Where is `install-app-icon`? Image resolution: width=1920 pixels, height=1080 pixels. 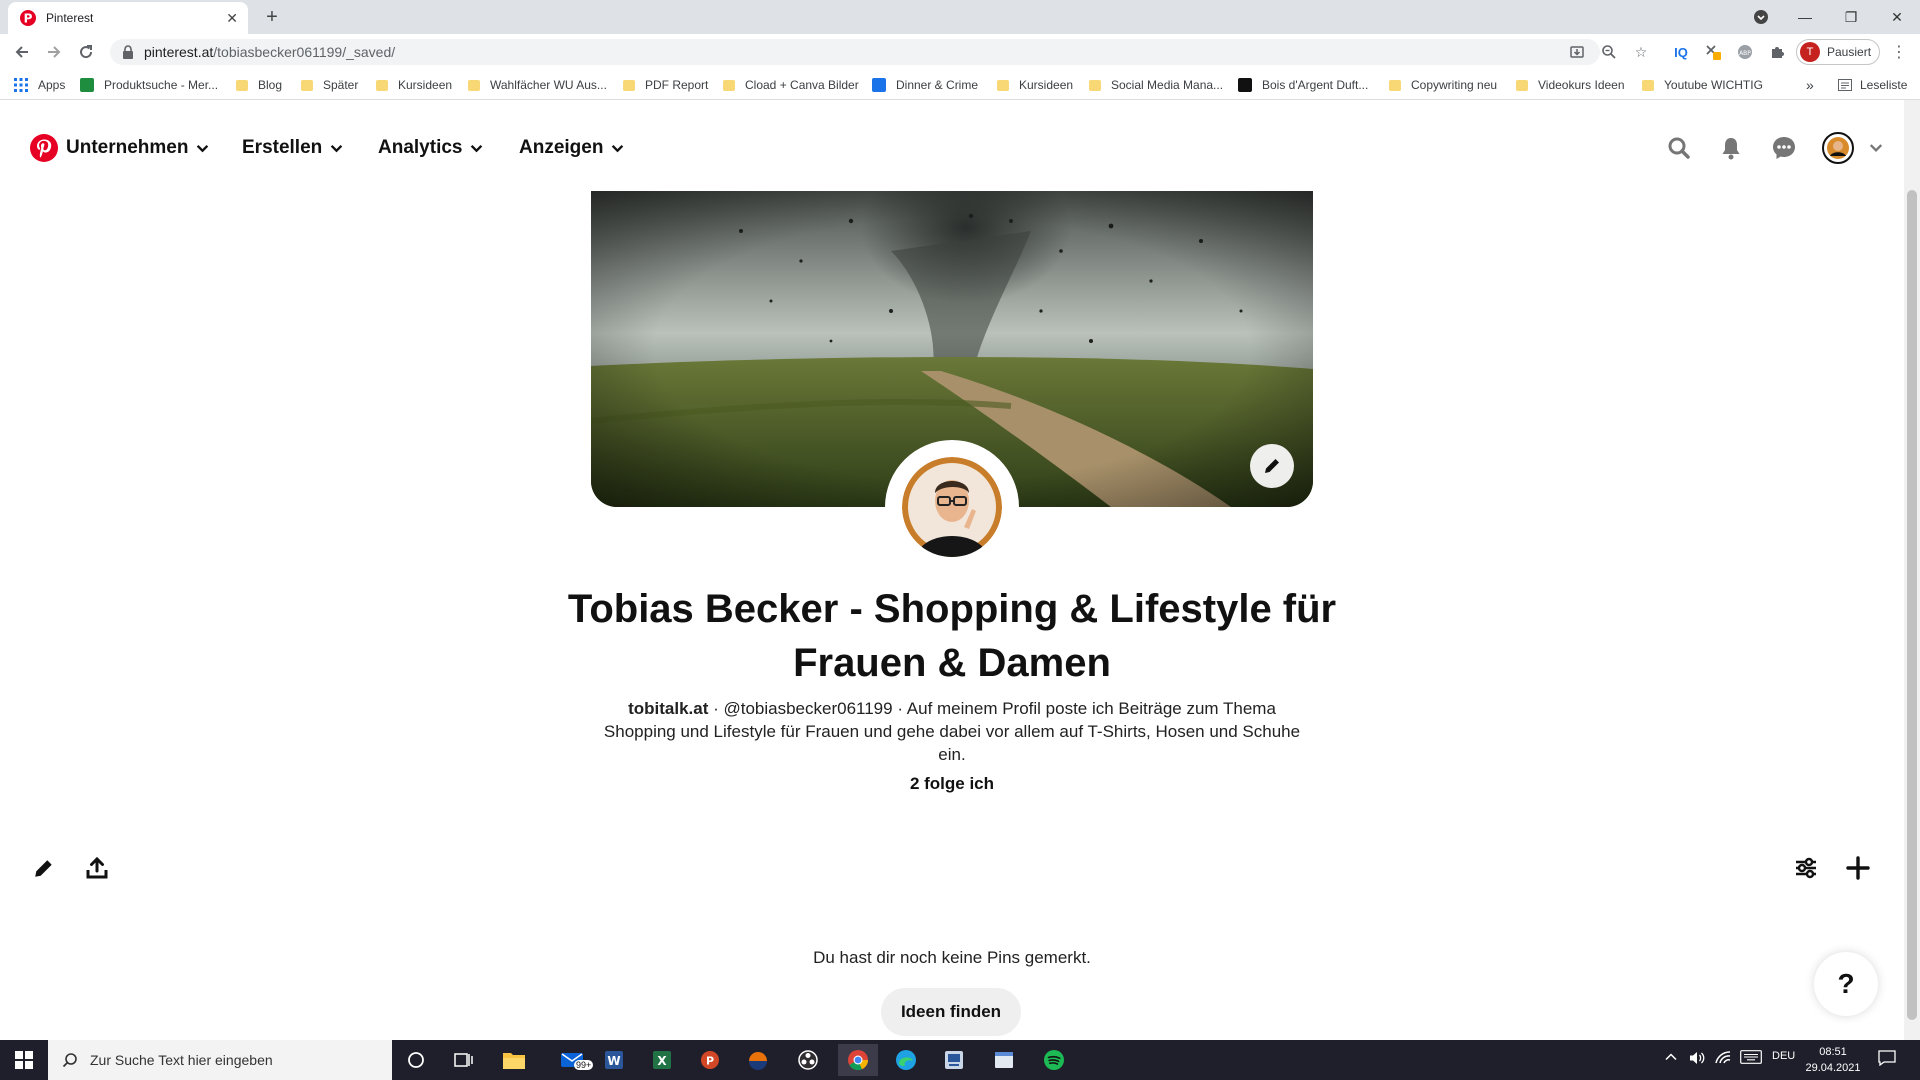 install-app-icon is located at coordinates (1577, 52).